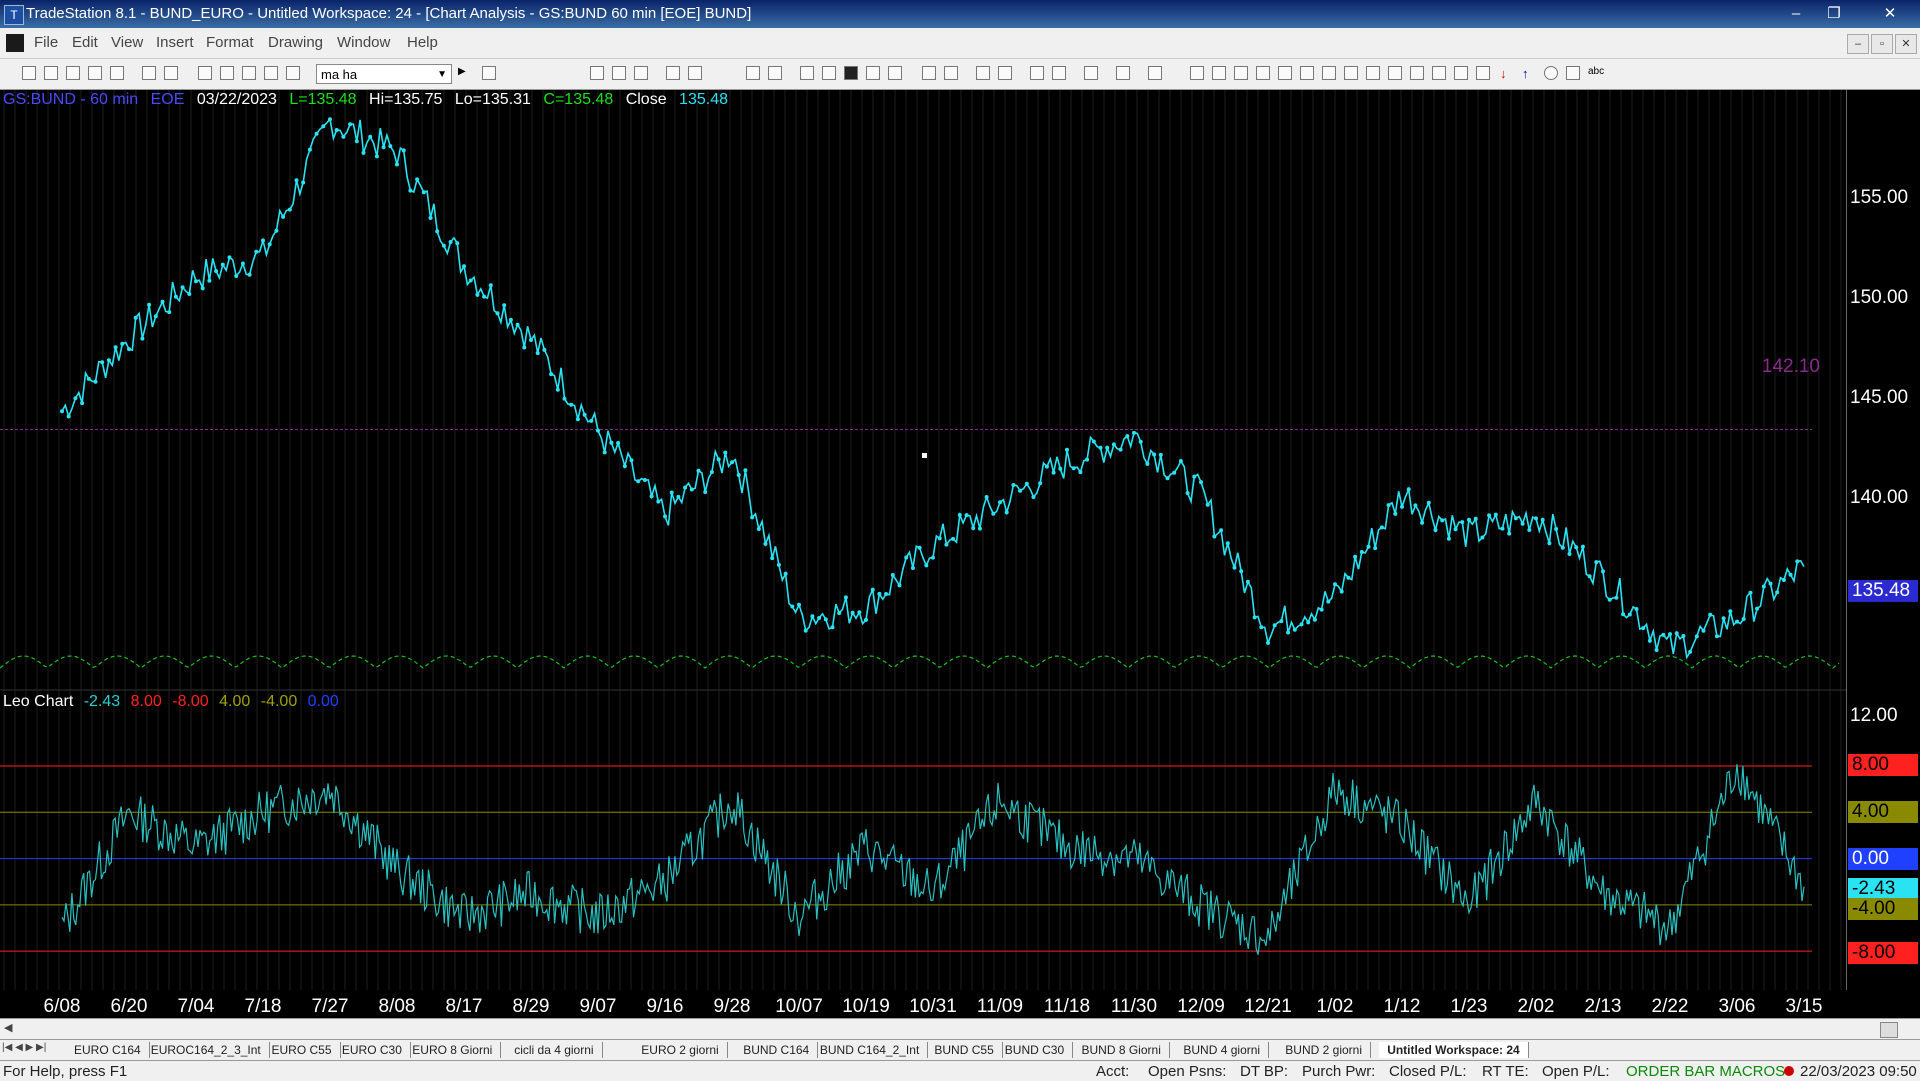 The image size is (1920, 1081). What do you see at coordinates (1122, 1050) in the screenshot?
I see `workspace-tab: BUND 8 Giorni` at bounding box center [1122, 1050].